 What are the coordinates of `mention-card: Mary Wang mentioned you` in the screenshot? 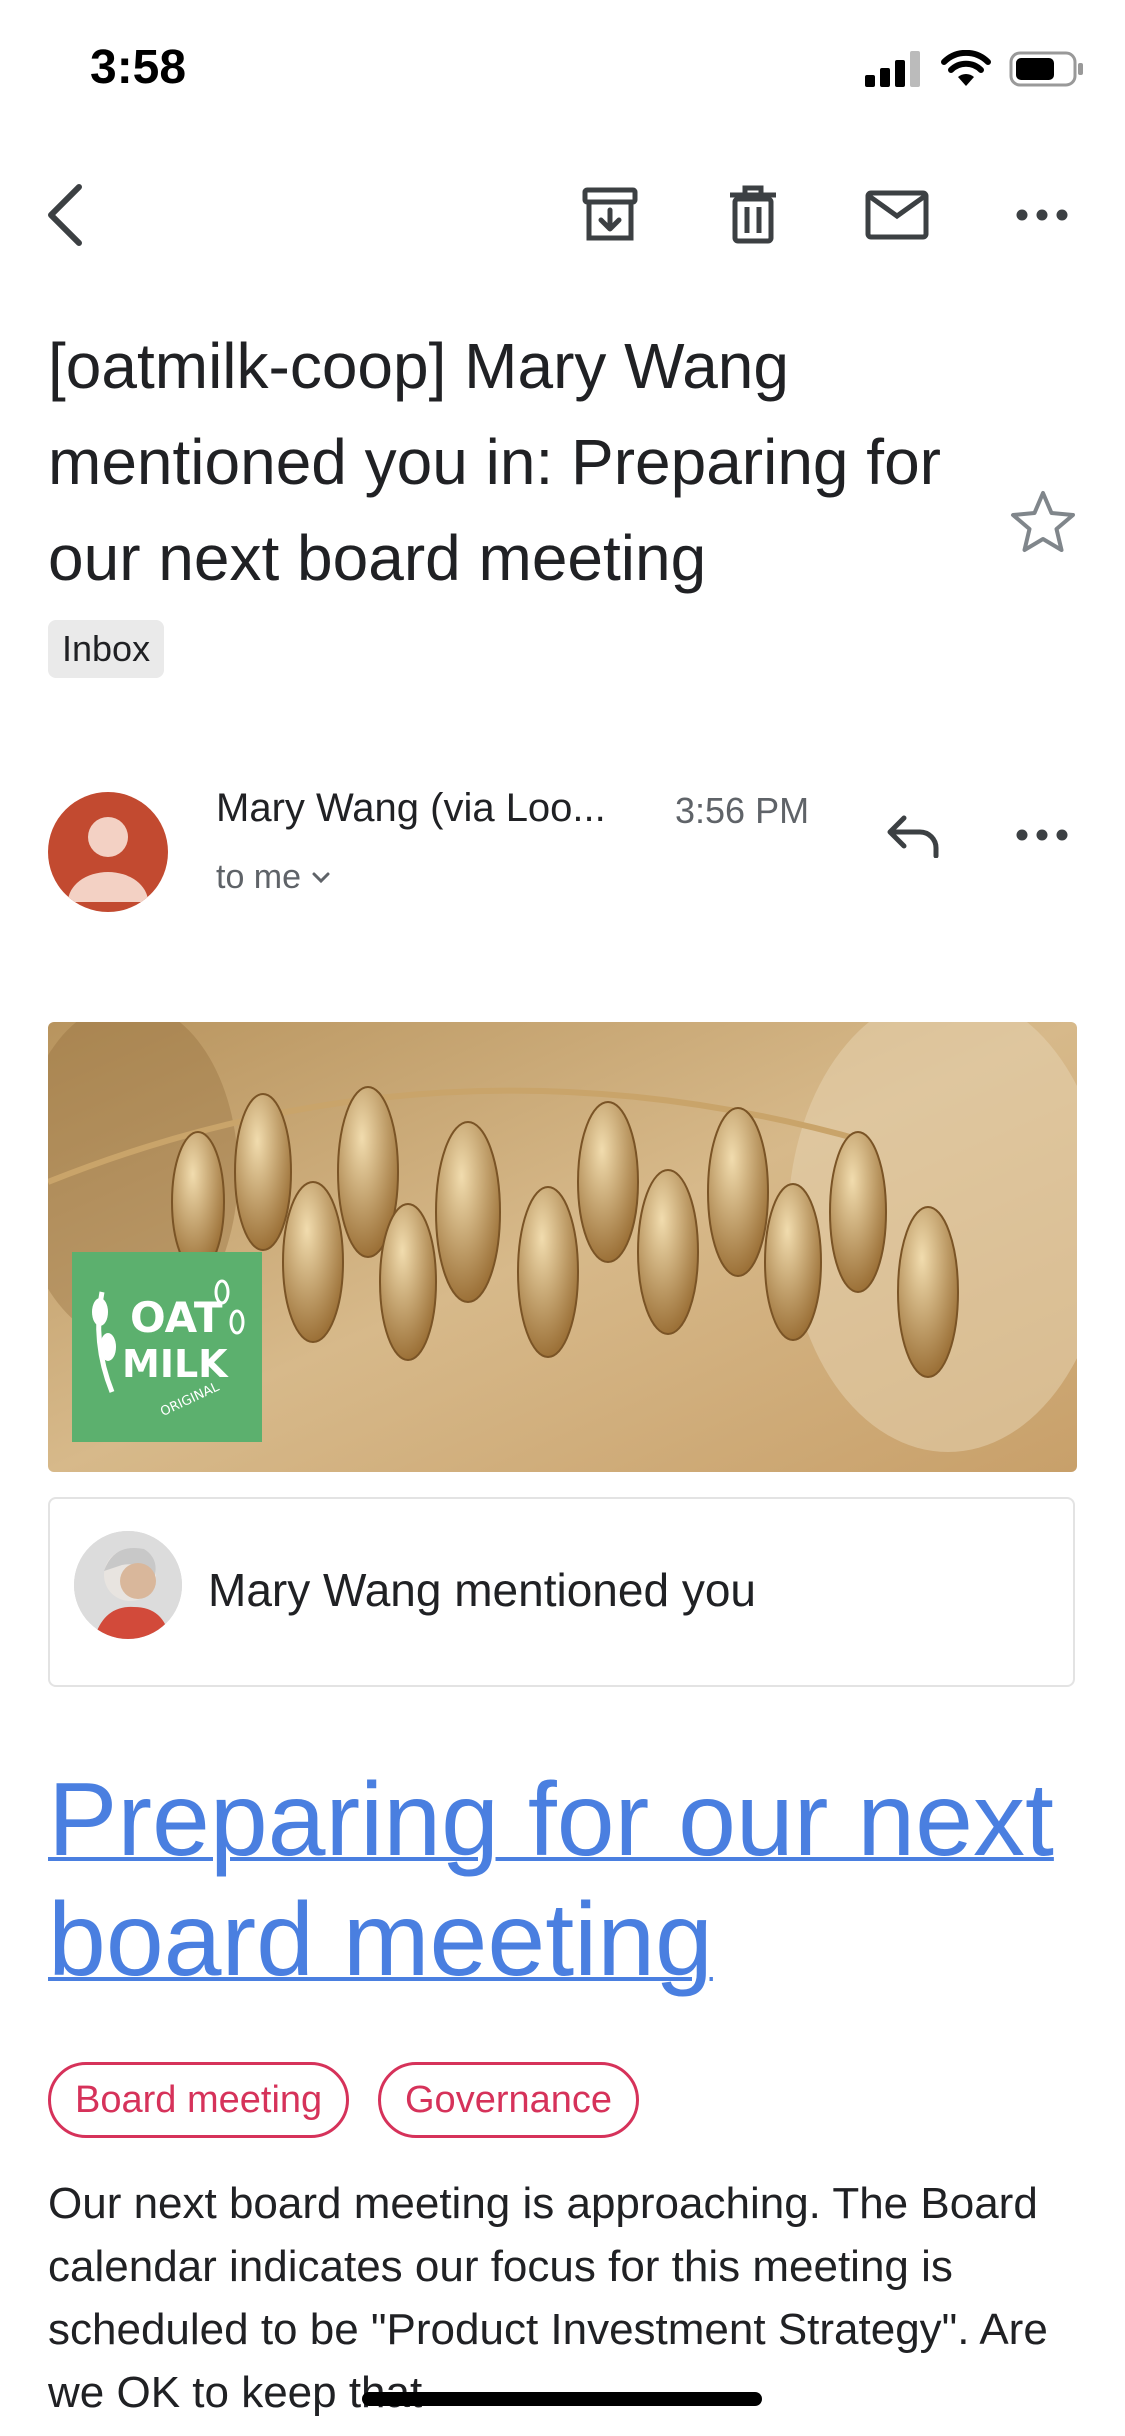 It's located at (561, 1592).